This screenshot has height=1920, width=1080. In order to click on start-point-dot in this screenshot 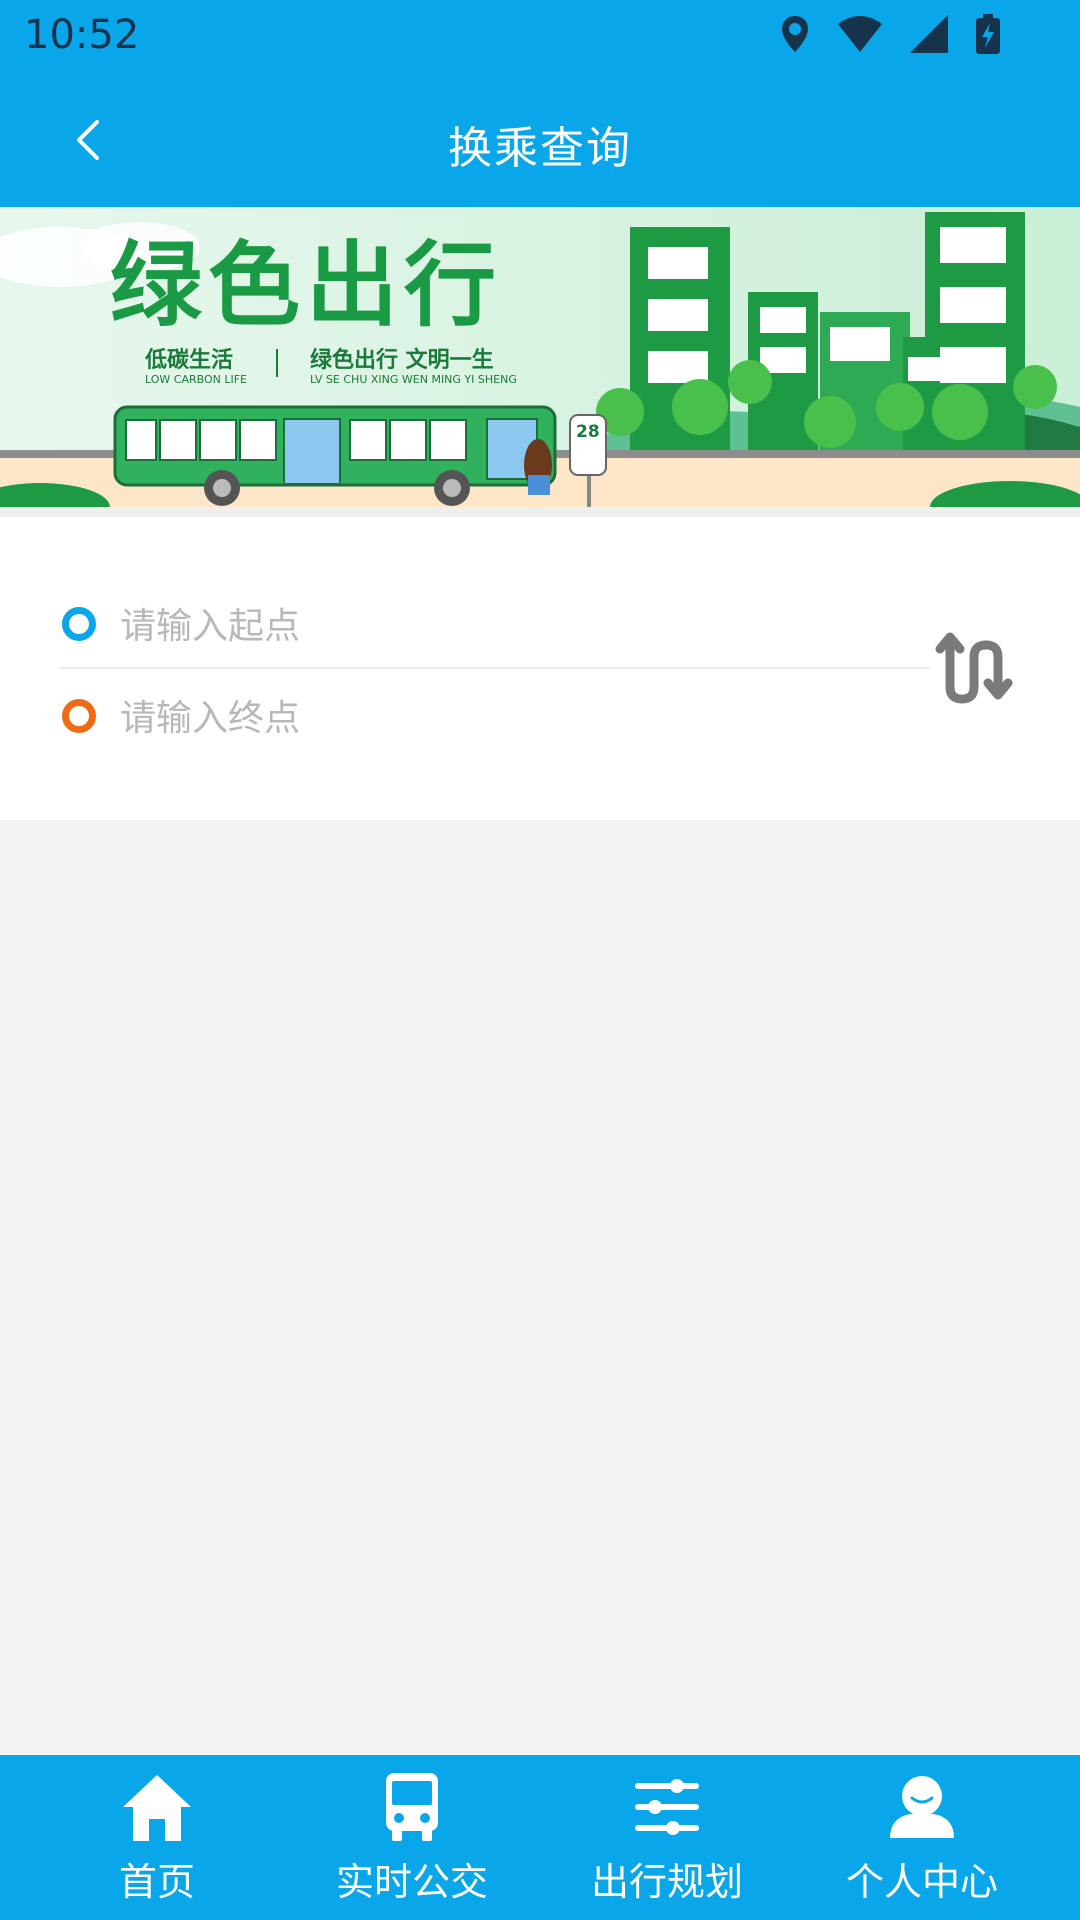, I will do `click(79, 624)`.